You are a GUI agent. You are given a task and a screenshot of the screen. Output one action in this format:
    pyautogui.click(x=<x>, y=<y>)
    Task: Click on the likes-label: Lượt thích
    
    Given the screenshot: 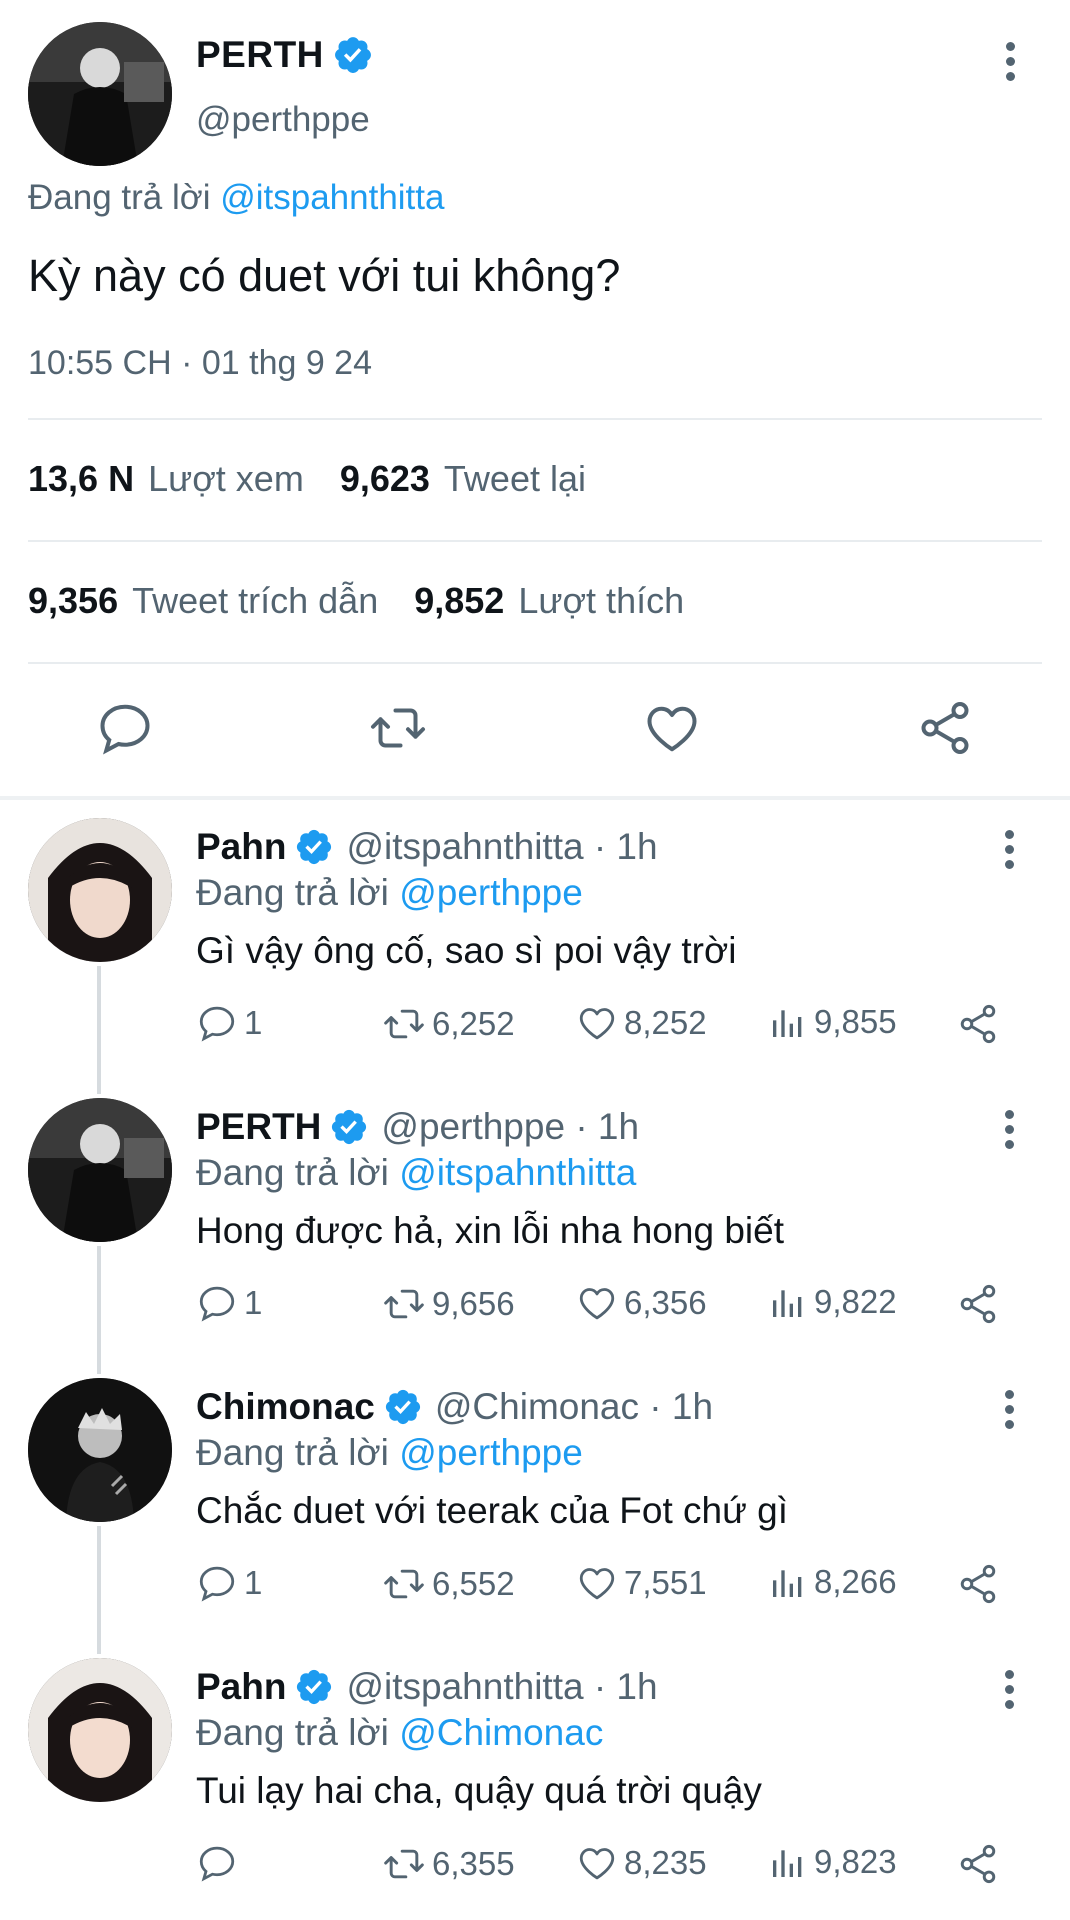 What is the action you would take?
    pyautogui.click(x=601, y=601)
    